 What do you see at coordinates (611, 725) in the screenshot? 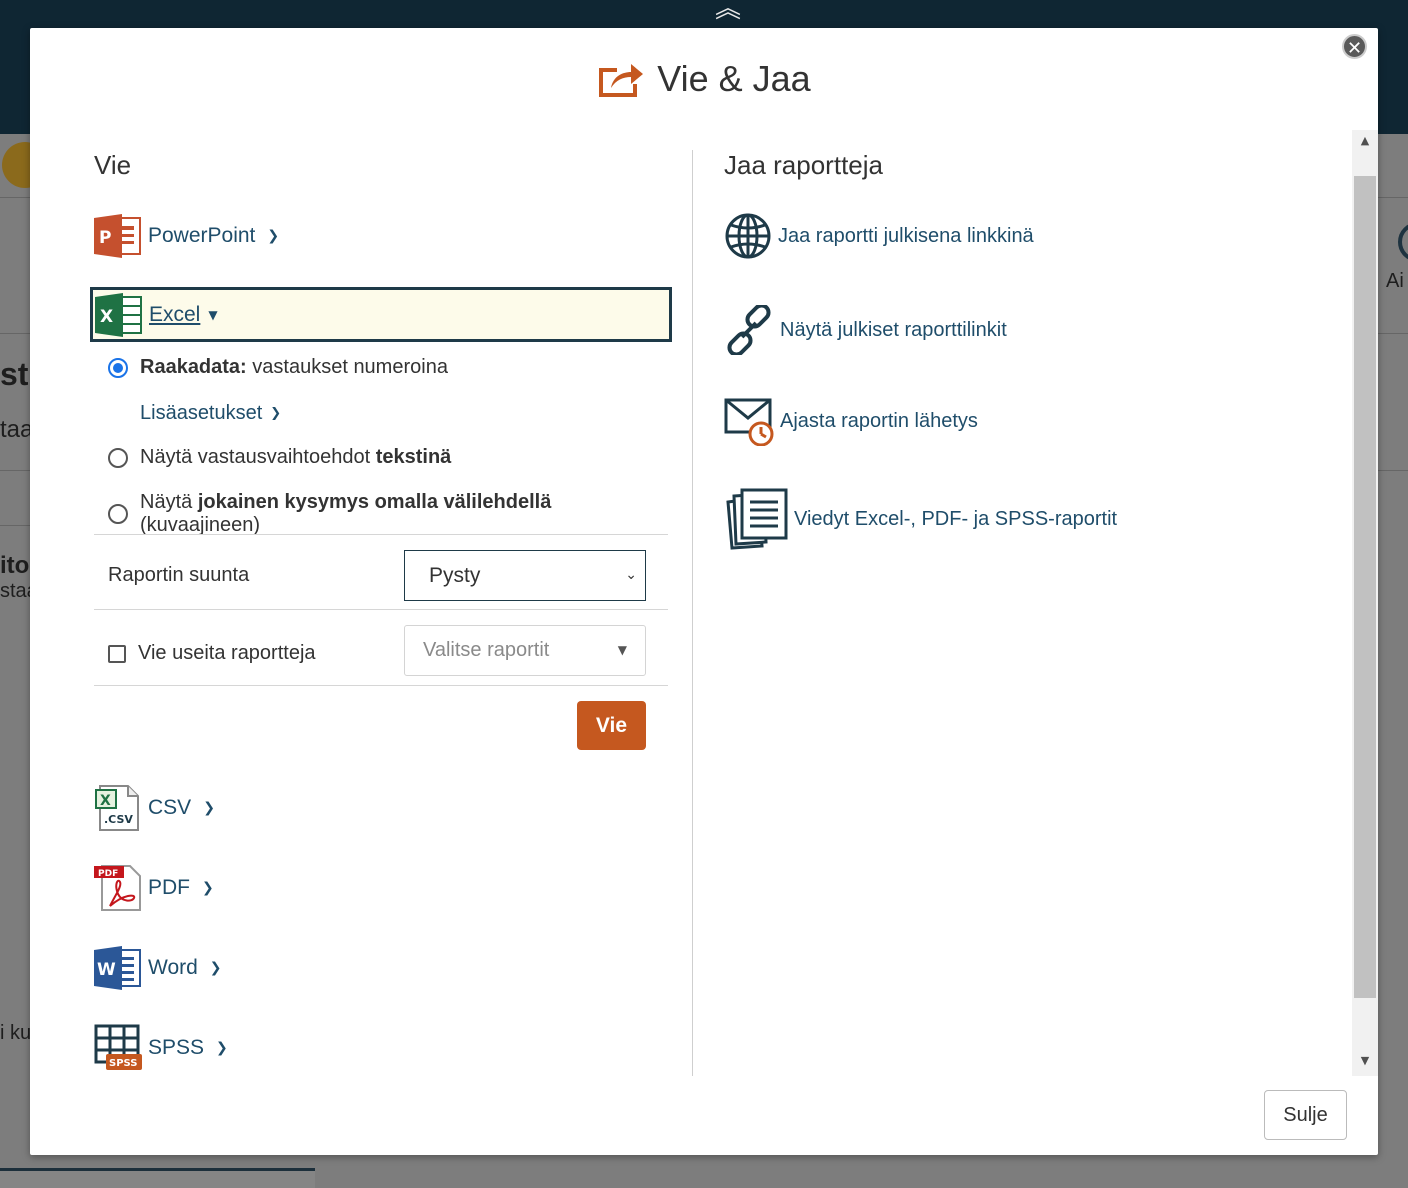
I see `export-button: Vie` at bounding box center [611, 725].